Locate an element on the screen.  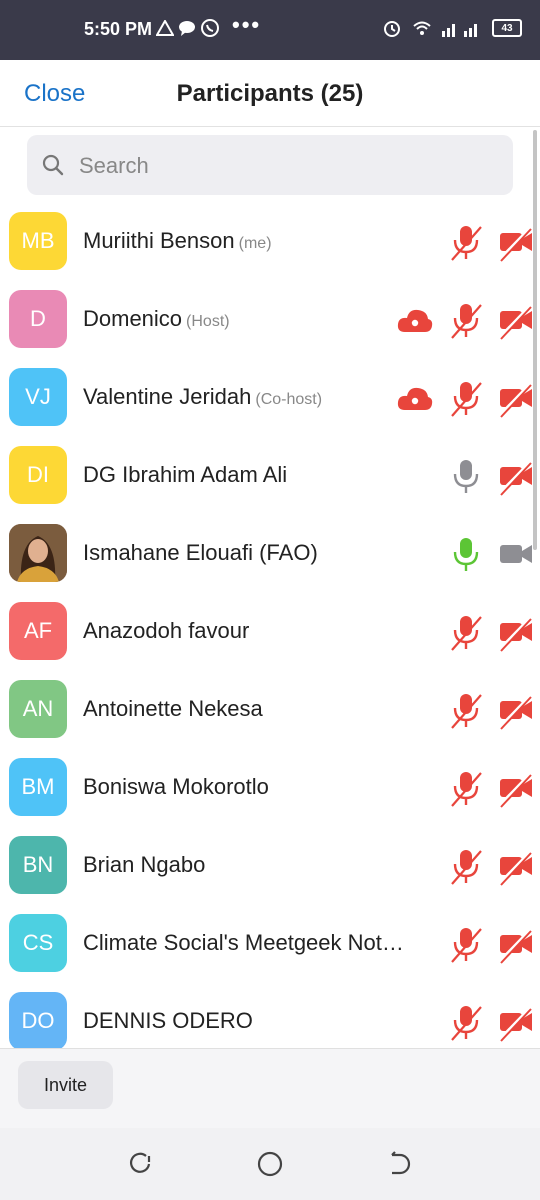
participant-row: DI DG Ibrahim Adam Ali is located at coordinates (270, 476).